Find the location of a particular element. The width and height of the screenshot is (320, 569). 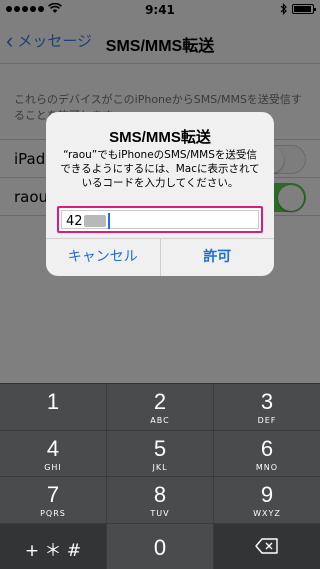

key-9: 9 WXYZ is located at coordinates (267, 500).